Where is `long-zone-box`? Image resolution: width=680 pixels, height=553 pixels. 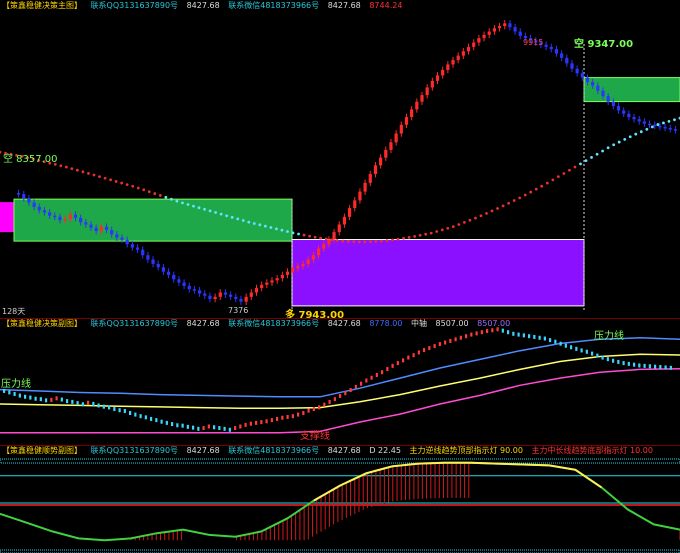
long-zone-box is located at coordinates (438, 273).